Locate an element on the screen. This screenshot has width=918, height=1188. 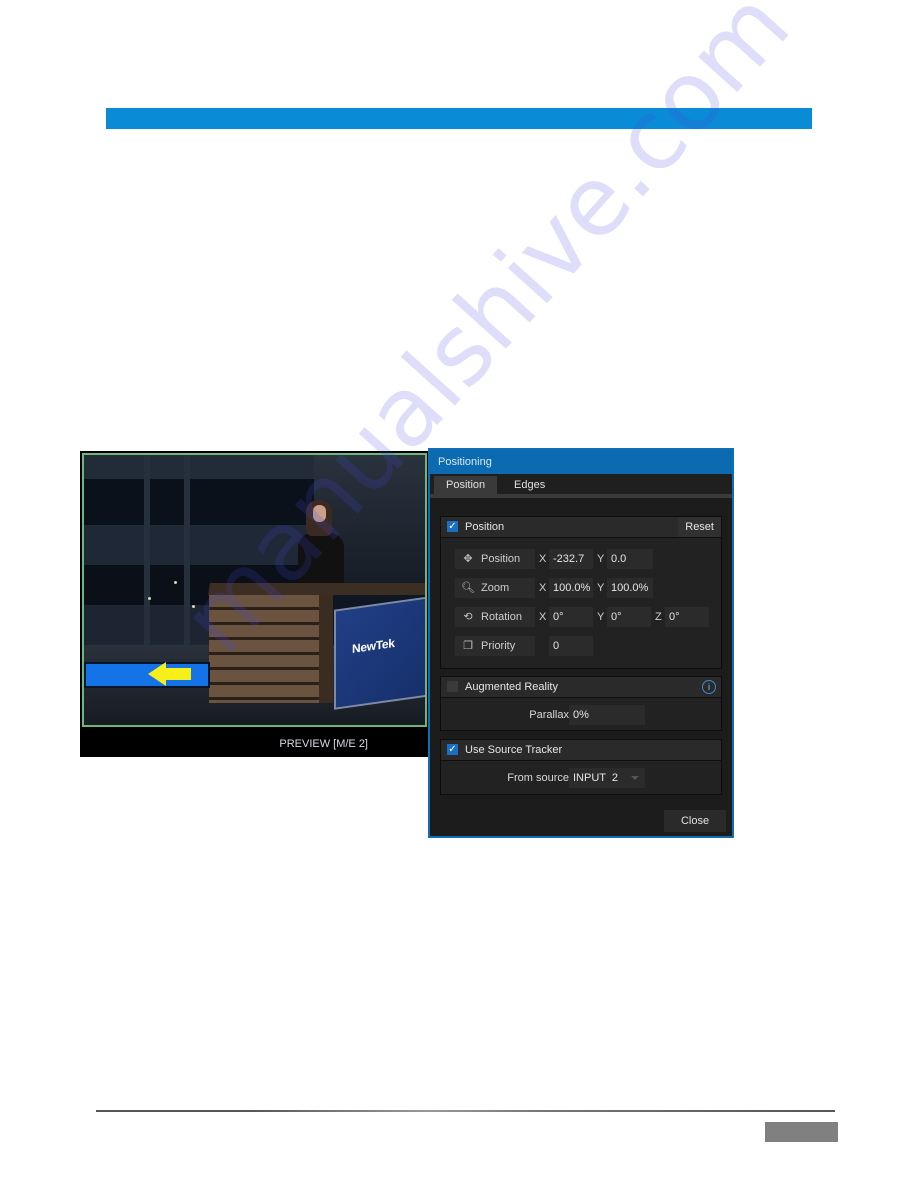
move-arrows-icon: ✥ is located at coordinates (468, 559).